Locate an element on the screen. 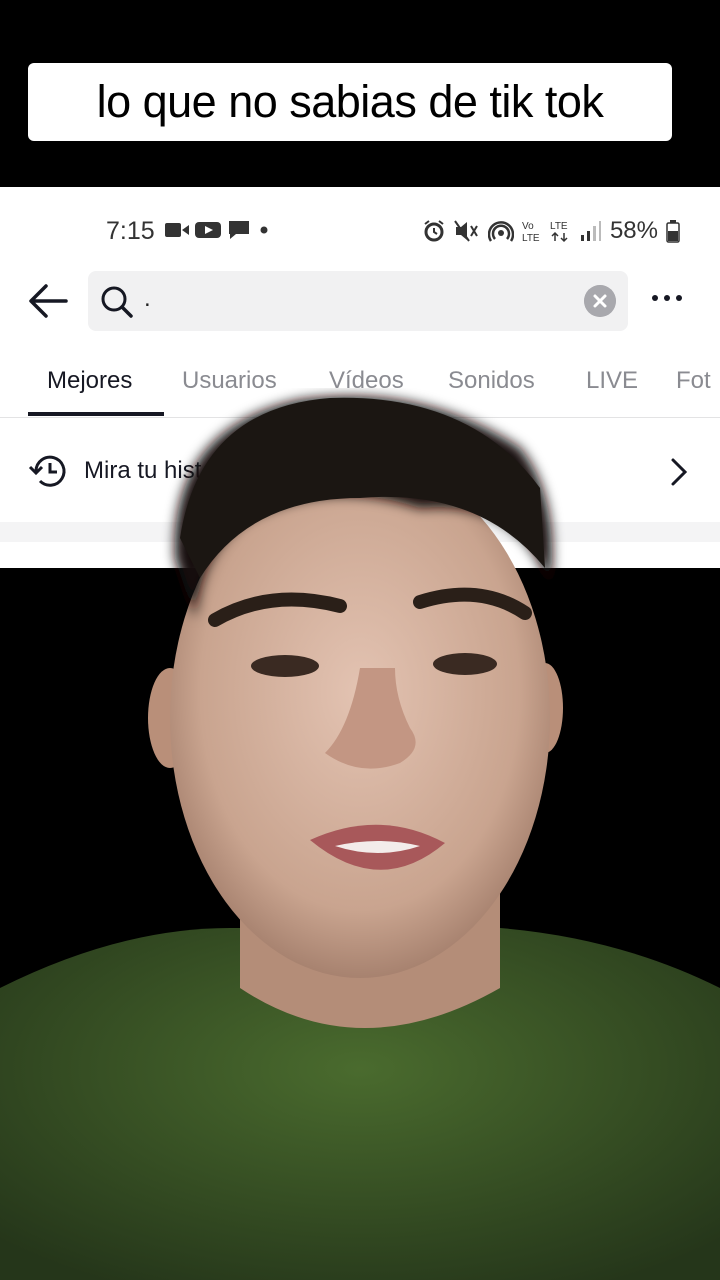 This screenshot has height=1280, width=720. search-value: . is located at coordinates (147, 298).